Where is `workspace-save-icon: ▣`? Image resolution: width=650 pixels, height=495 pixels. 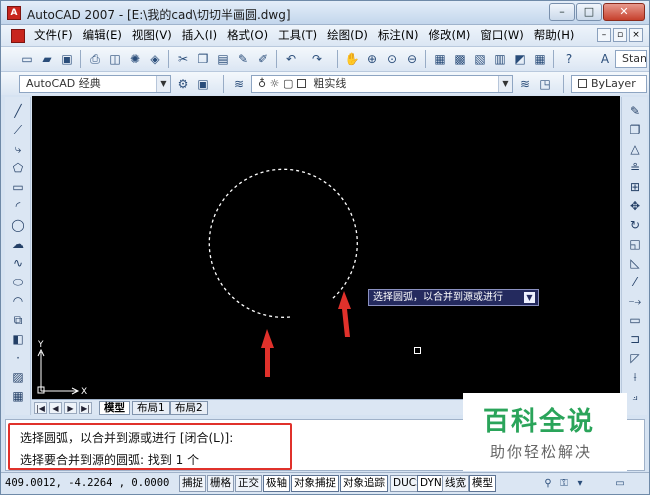 workspace-save-icon: ▣ is located at coordinates (203, 84).